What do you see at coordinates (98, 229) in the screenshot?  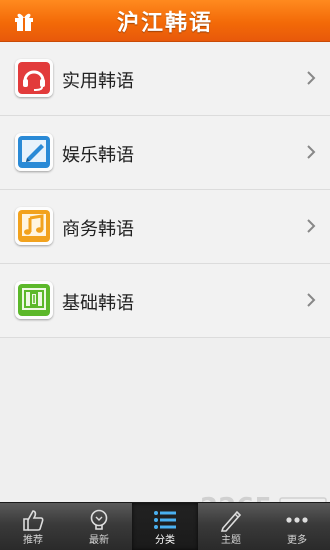 I see `list-item-label: 商务韩语` at bounding box center [98, 229].